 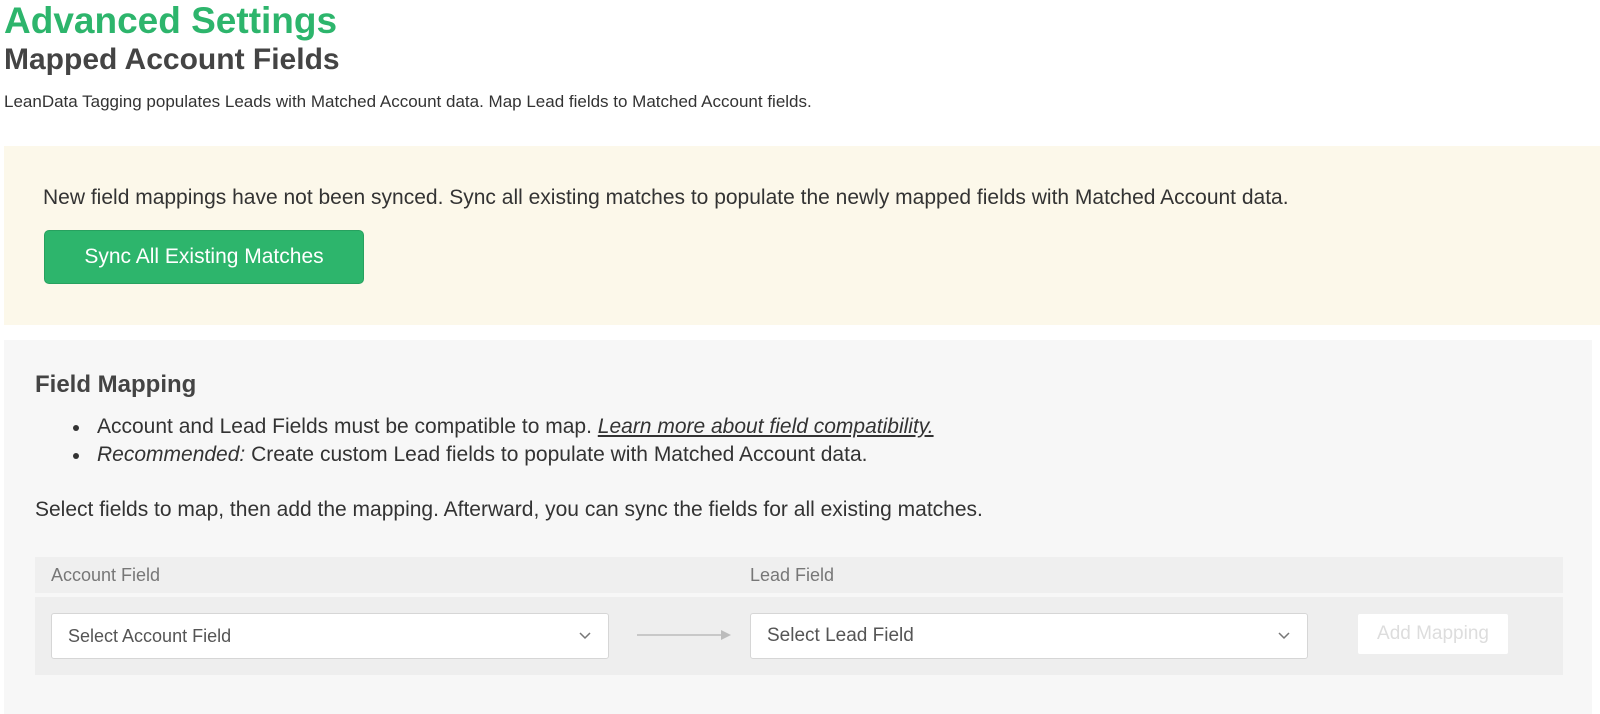 I want to click on account-field-select: Select Account Field, so click(x=330, y=636).